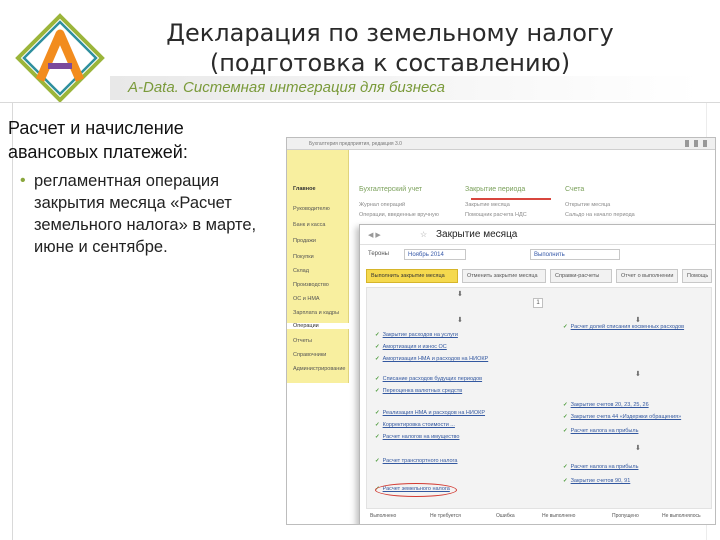 The height and width of the screenshot is (540, 720). Describe the element at coordinates (301, 271) in the screenshot. I see `sidebar-item-warehouse: Склад` at that location.